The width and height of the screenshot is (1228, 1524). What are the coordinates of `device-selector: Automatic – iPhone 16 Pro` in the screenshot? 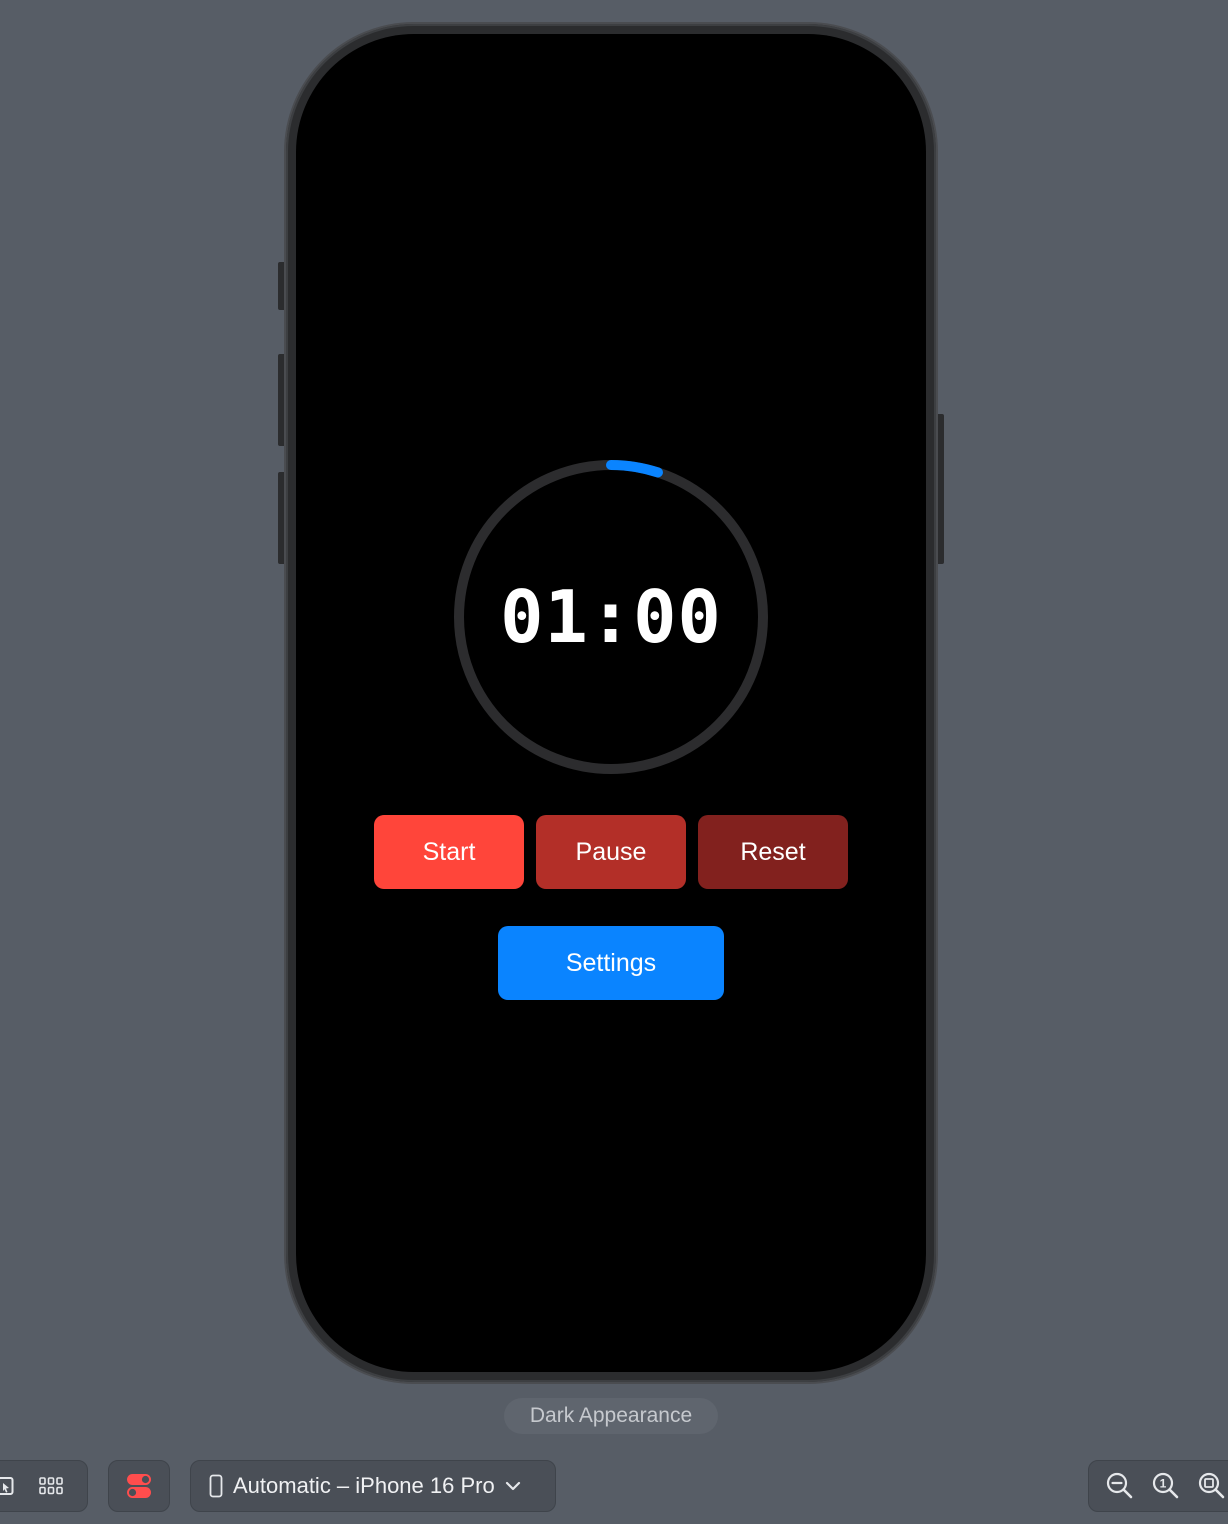 It's located at (373, 1486).